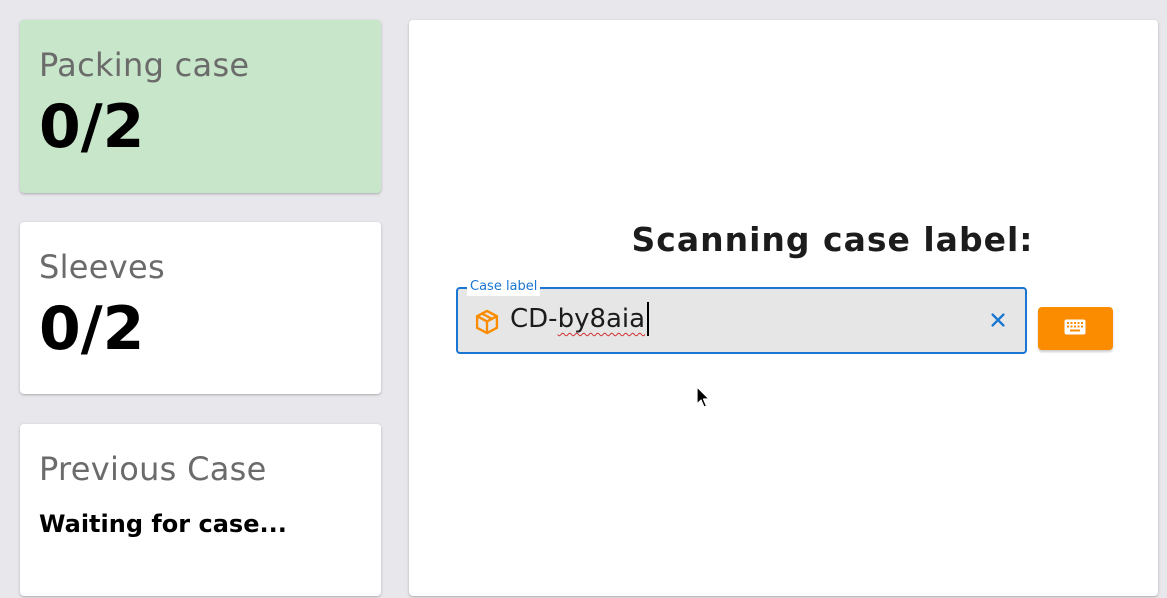  I want to click on close-icon, so click(998, 320).